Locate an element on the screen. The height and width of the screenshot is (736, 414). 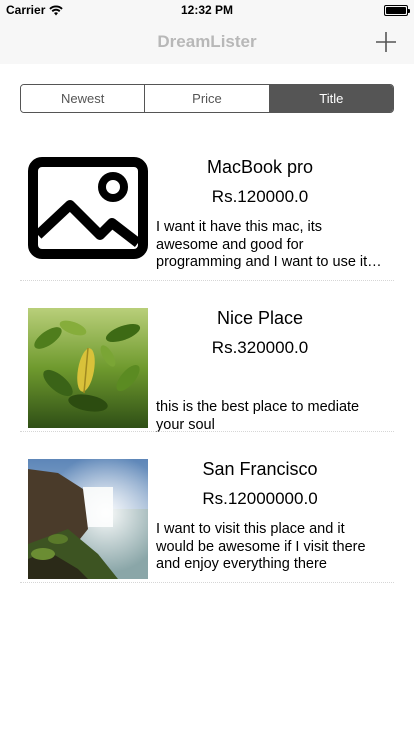
item-title: Nice Place is located at coordinates (260, 318).